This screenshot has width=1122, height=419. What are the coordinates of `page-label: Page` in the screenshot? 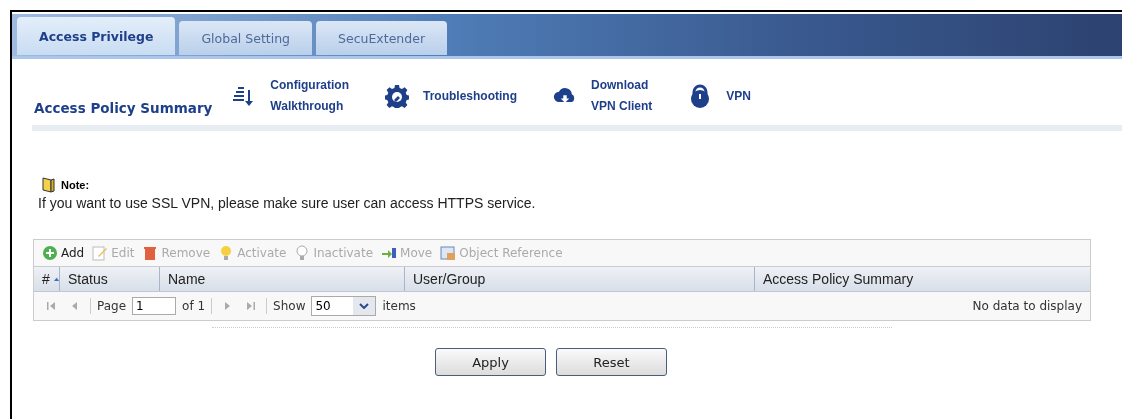 It's located at (112, 306).